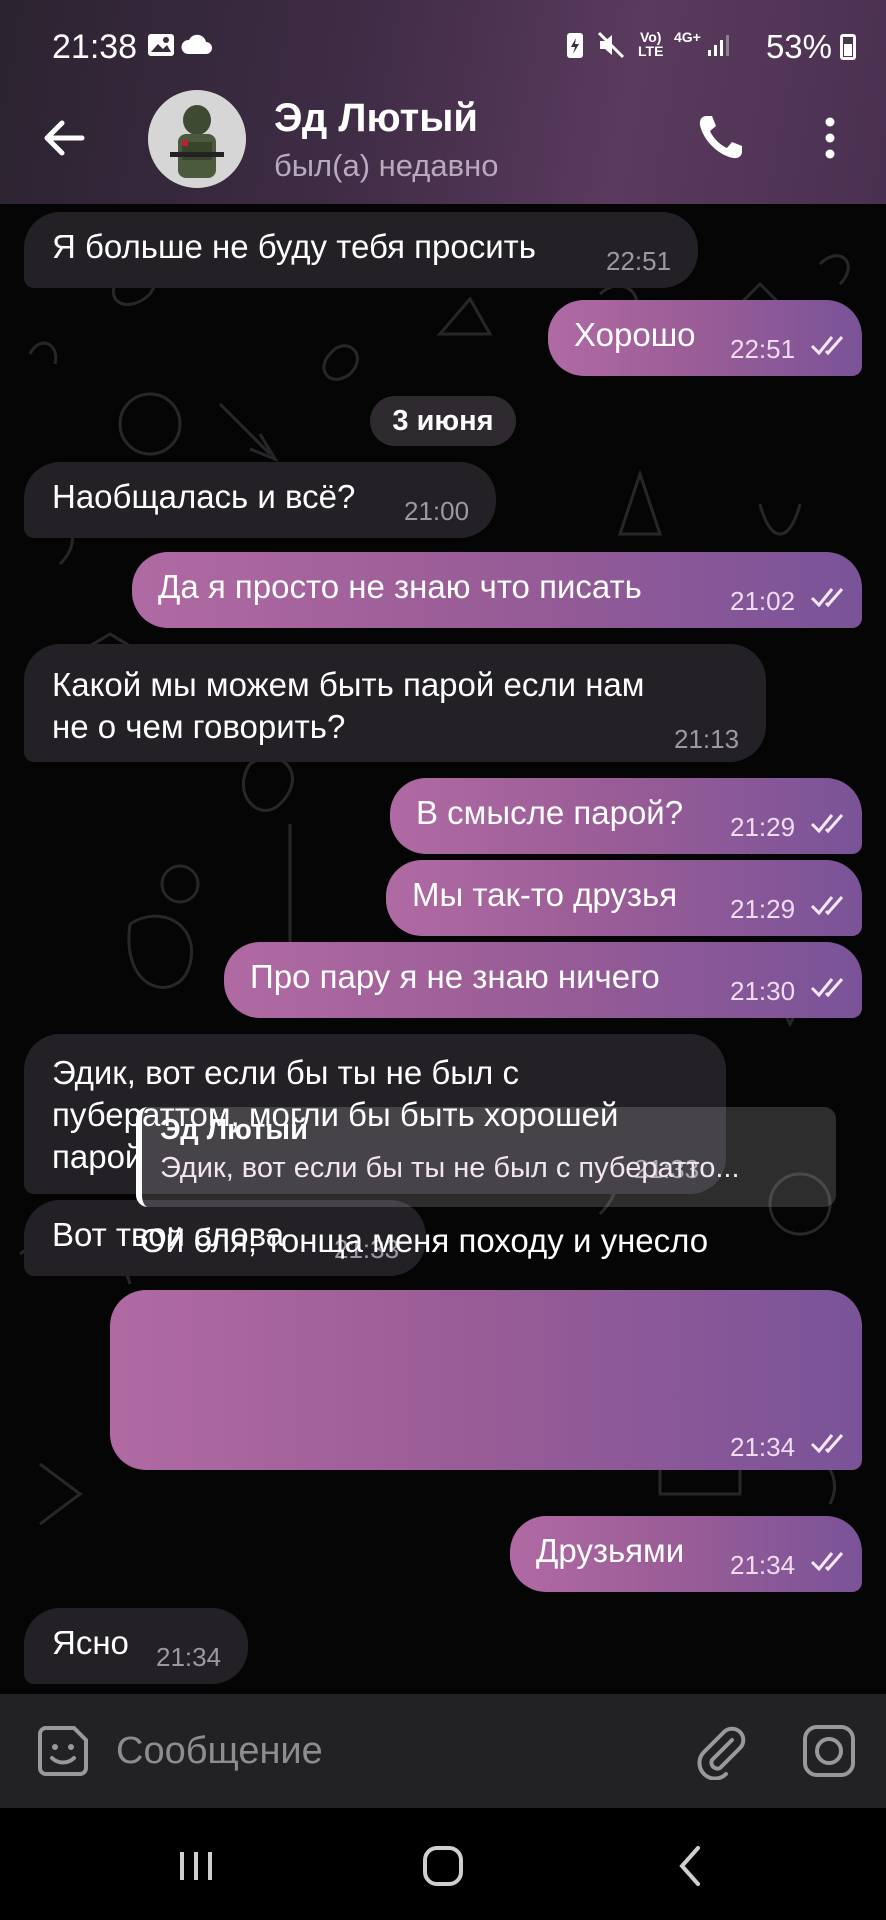 The image size is (886, 1920). Describe the element at coordinates (437, 511) in the screenshot. I see `message-time: 21:00` at that location.